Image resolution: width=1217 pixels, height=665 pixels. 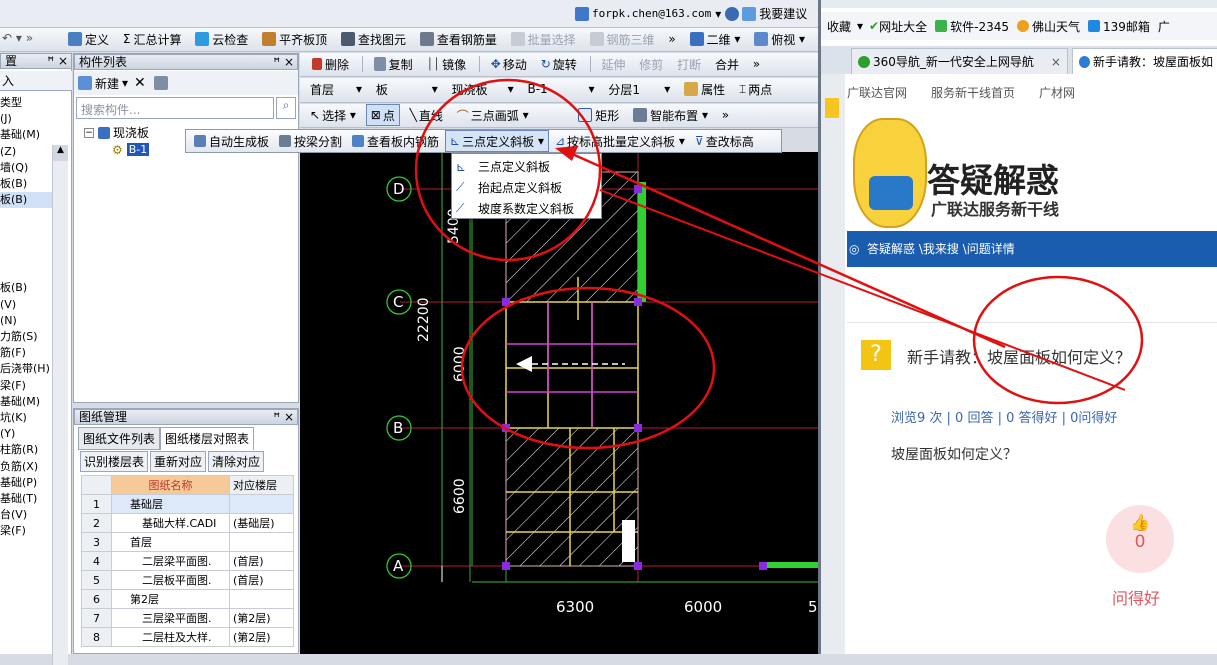 What do you see at coordinates (310, 141) in the screenshot?
I see `split-by-beam-button: 按梁分割` at bounding box center [310, 141].